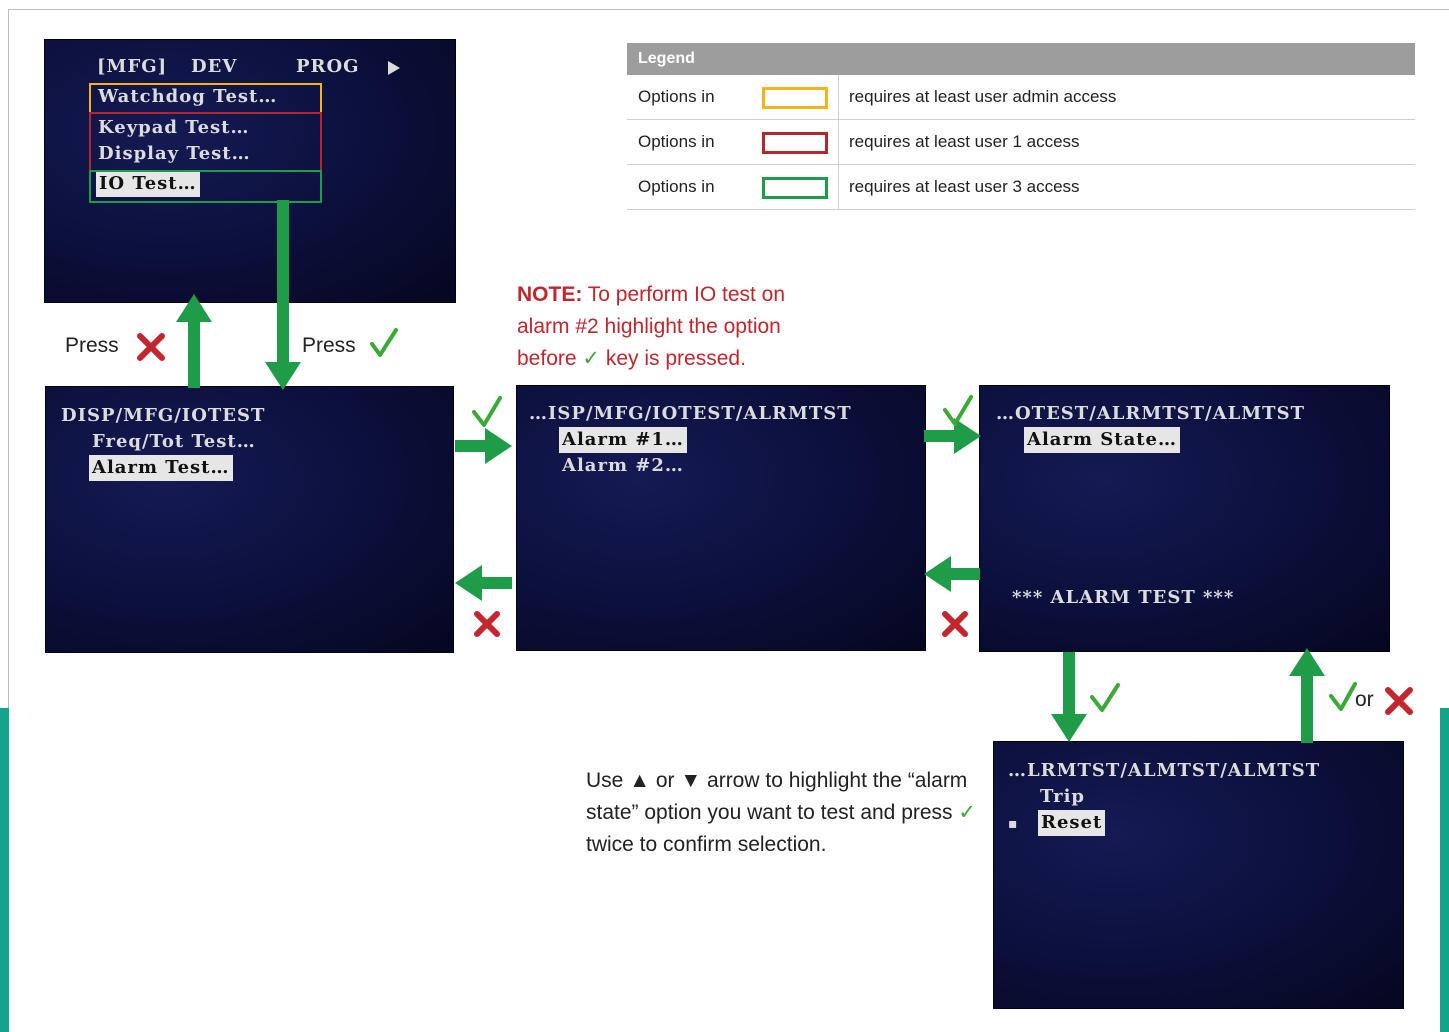  What do you see at coordinates (194, 341) in the screenshot?
I see `arrow-up-back-to-main` at bounding box center [194, 341].